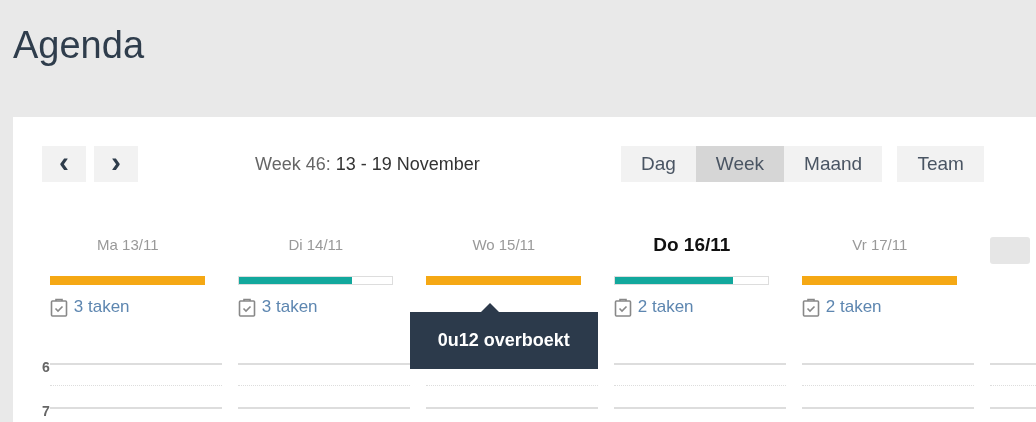 This screenshot has width=1036, height=422. Describe the element at coordinates (368, 164) in the screenshot. I see `week-range: Week 46: 13 - 19 November` at that location.